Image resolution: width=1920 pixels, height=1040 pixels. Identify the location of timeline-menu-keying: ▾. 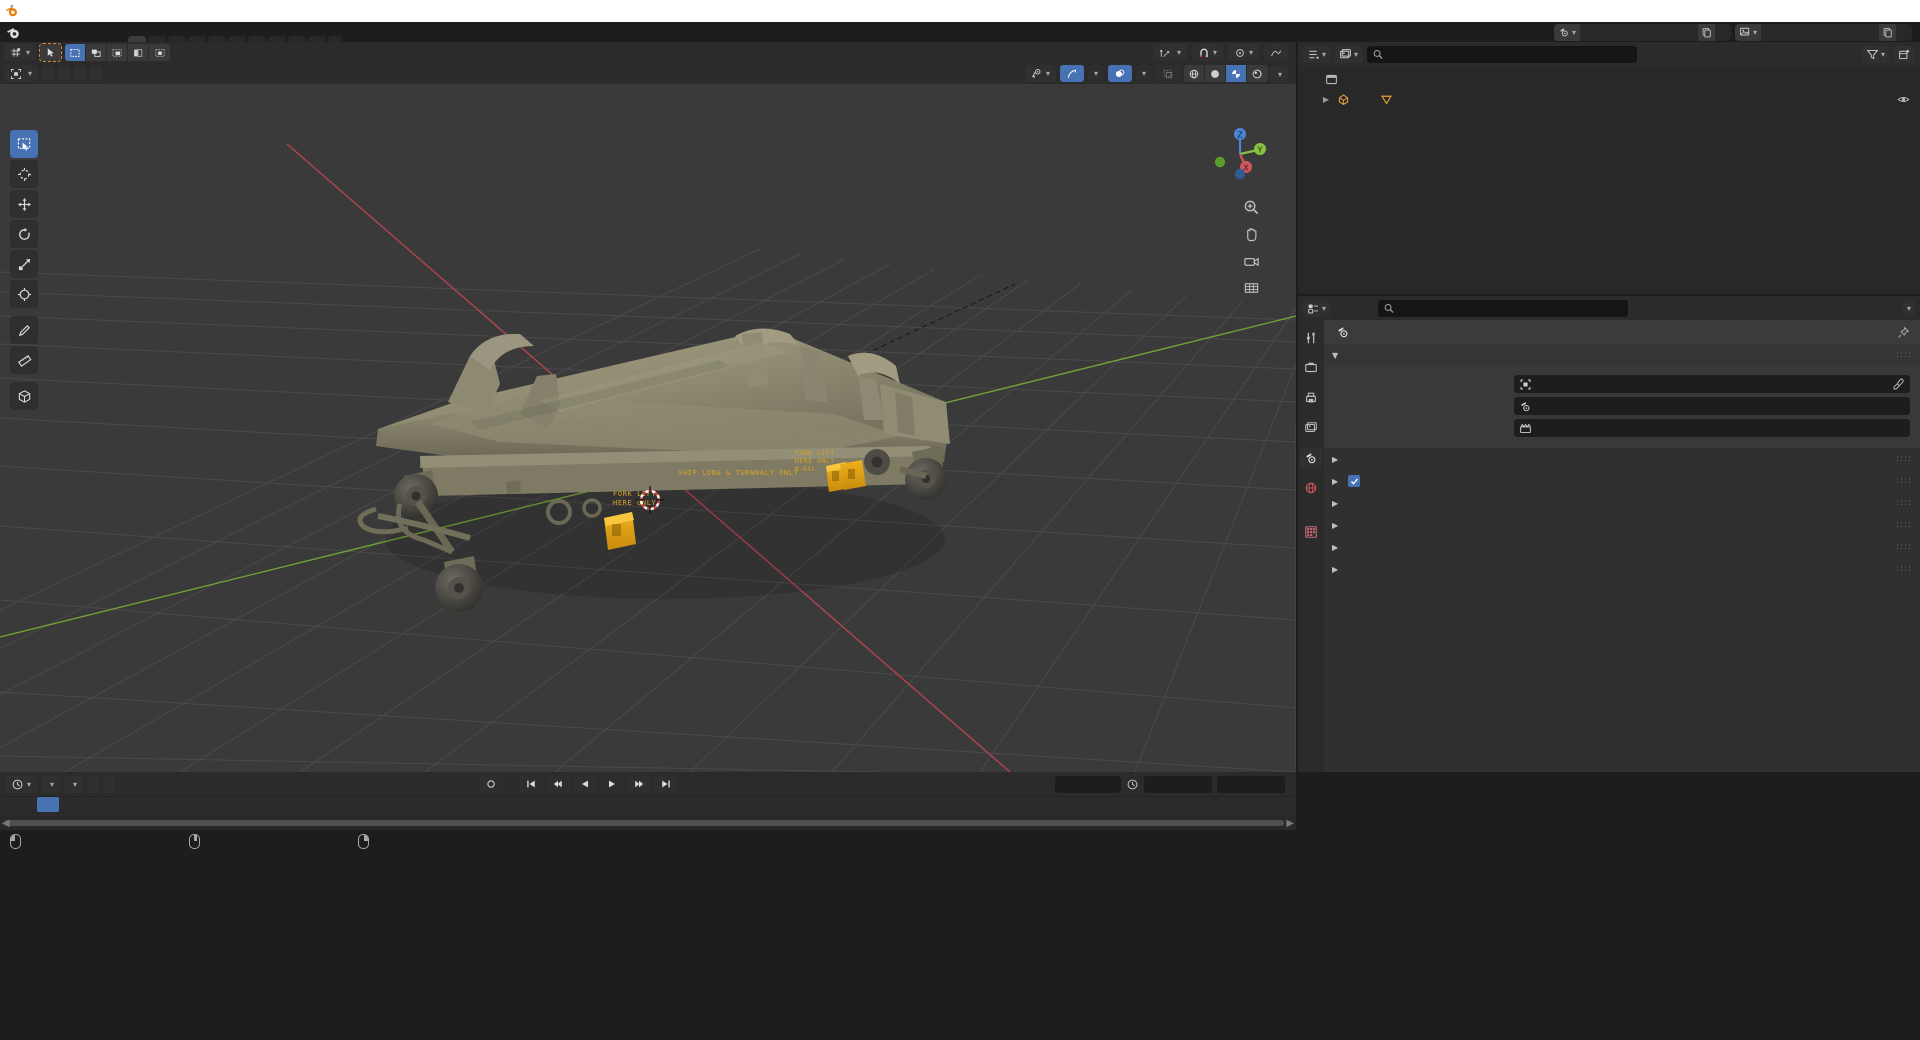
(74, 784).